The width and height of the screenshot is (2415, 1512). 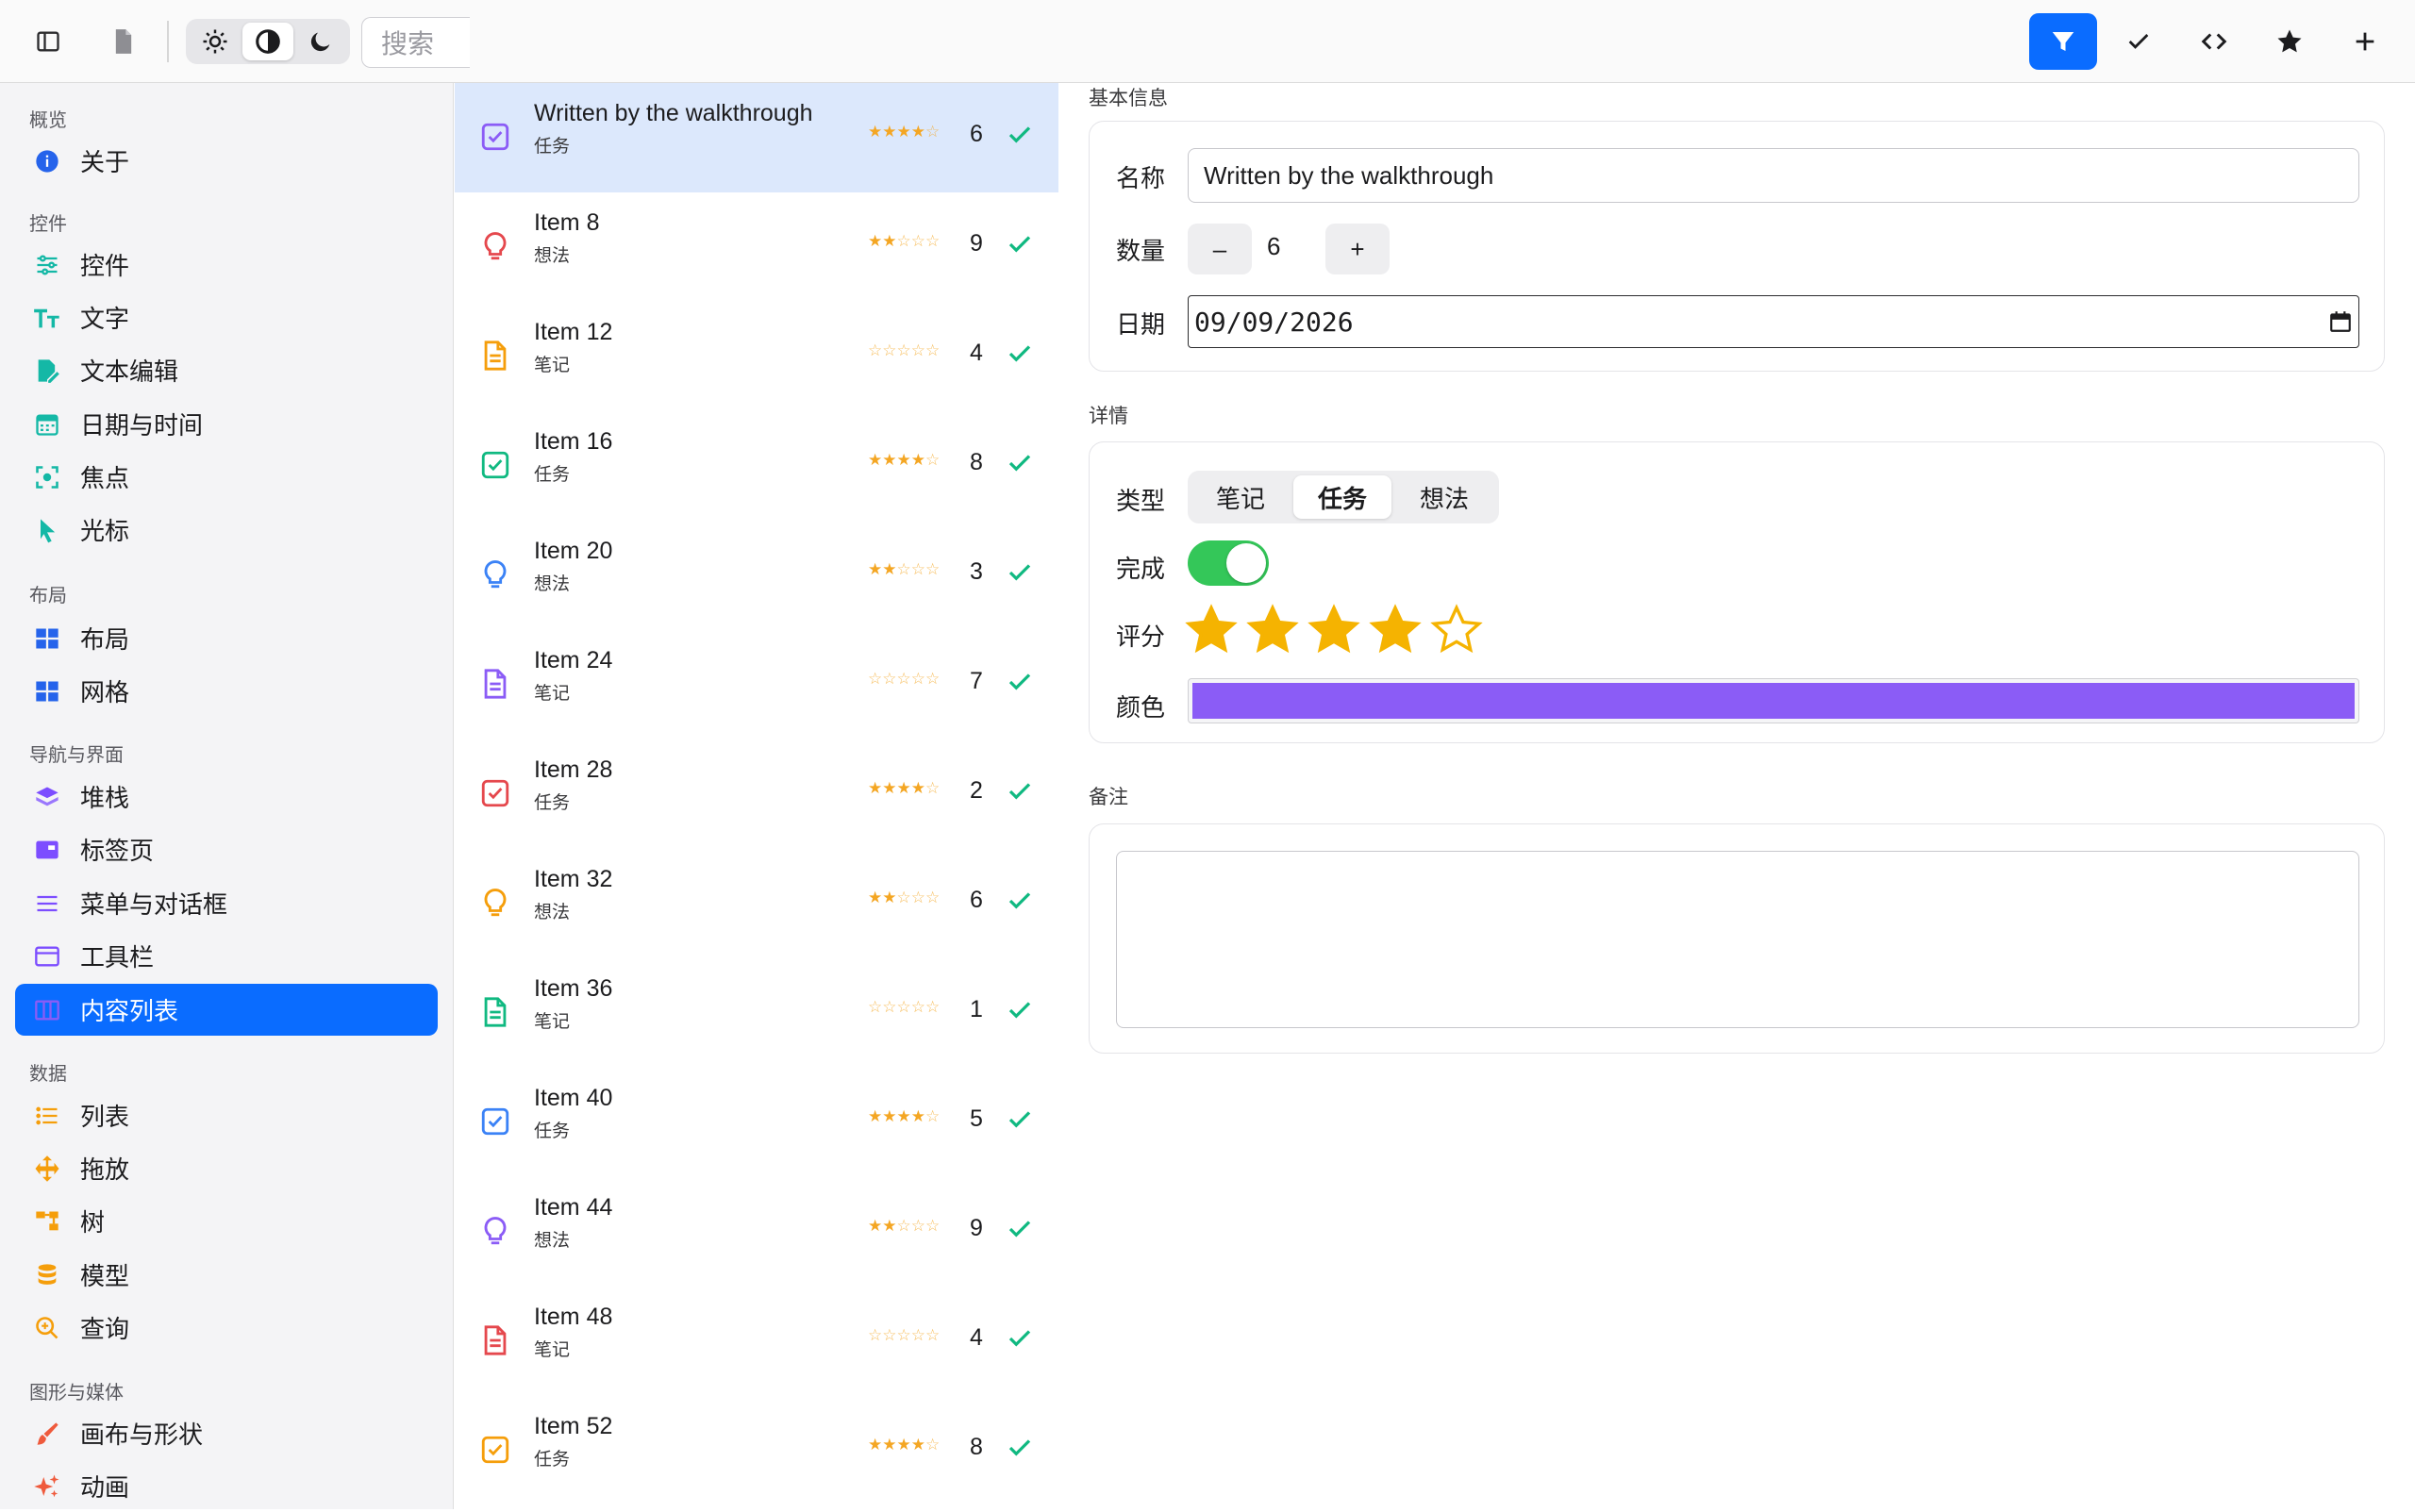 I want to click on theme-segmented-control, so click(x=268, y=41).